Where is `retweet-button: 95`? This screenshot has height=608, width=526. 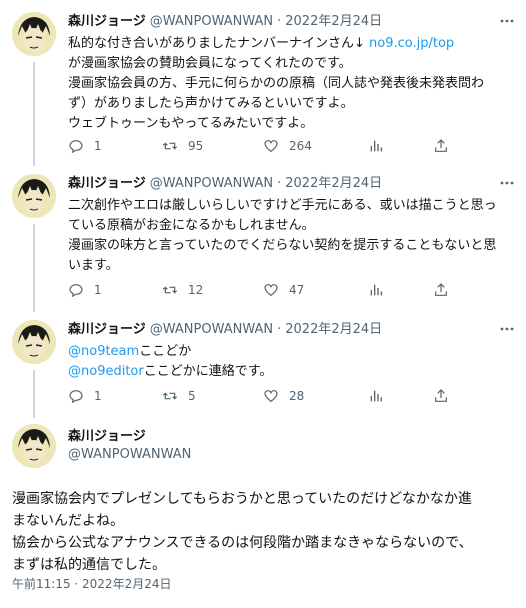 retweet-button: 95 is located at coordinates (182, 146).